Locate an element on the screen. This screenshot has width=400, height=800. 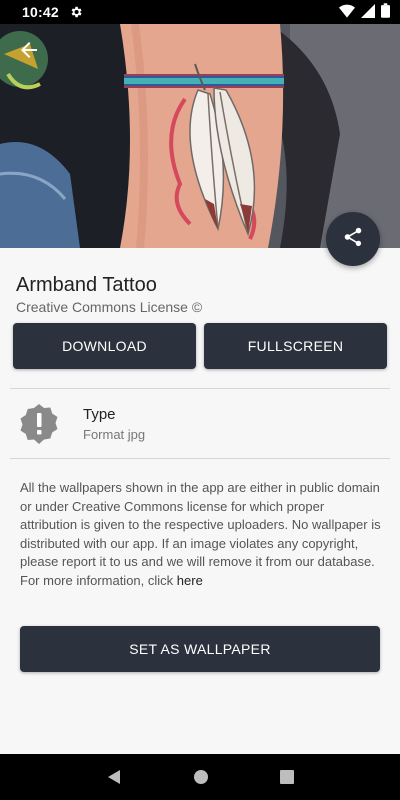
more-info-link: here is located at coordinates (190, 580).